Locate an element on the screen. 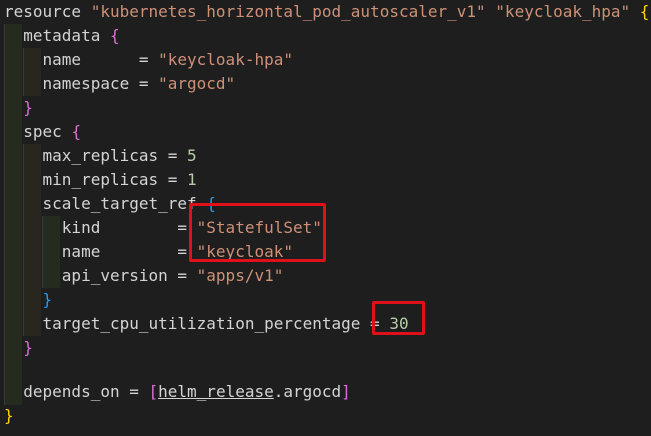 Image resolution: width=651 pixels, height=436 pixels. code-line-8: min_replicas = 1 is located at coordinates (100, 180).